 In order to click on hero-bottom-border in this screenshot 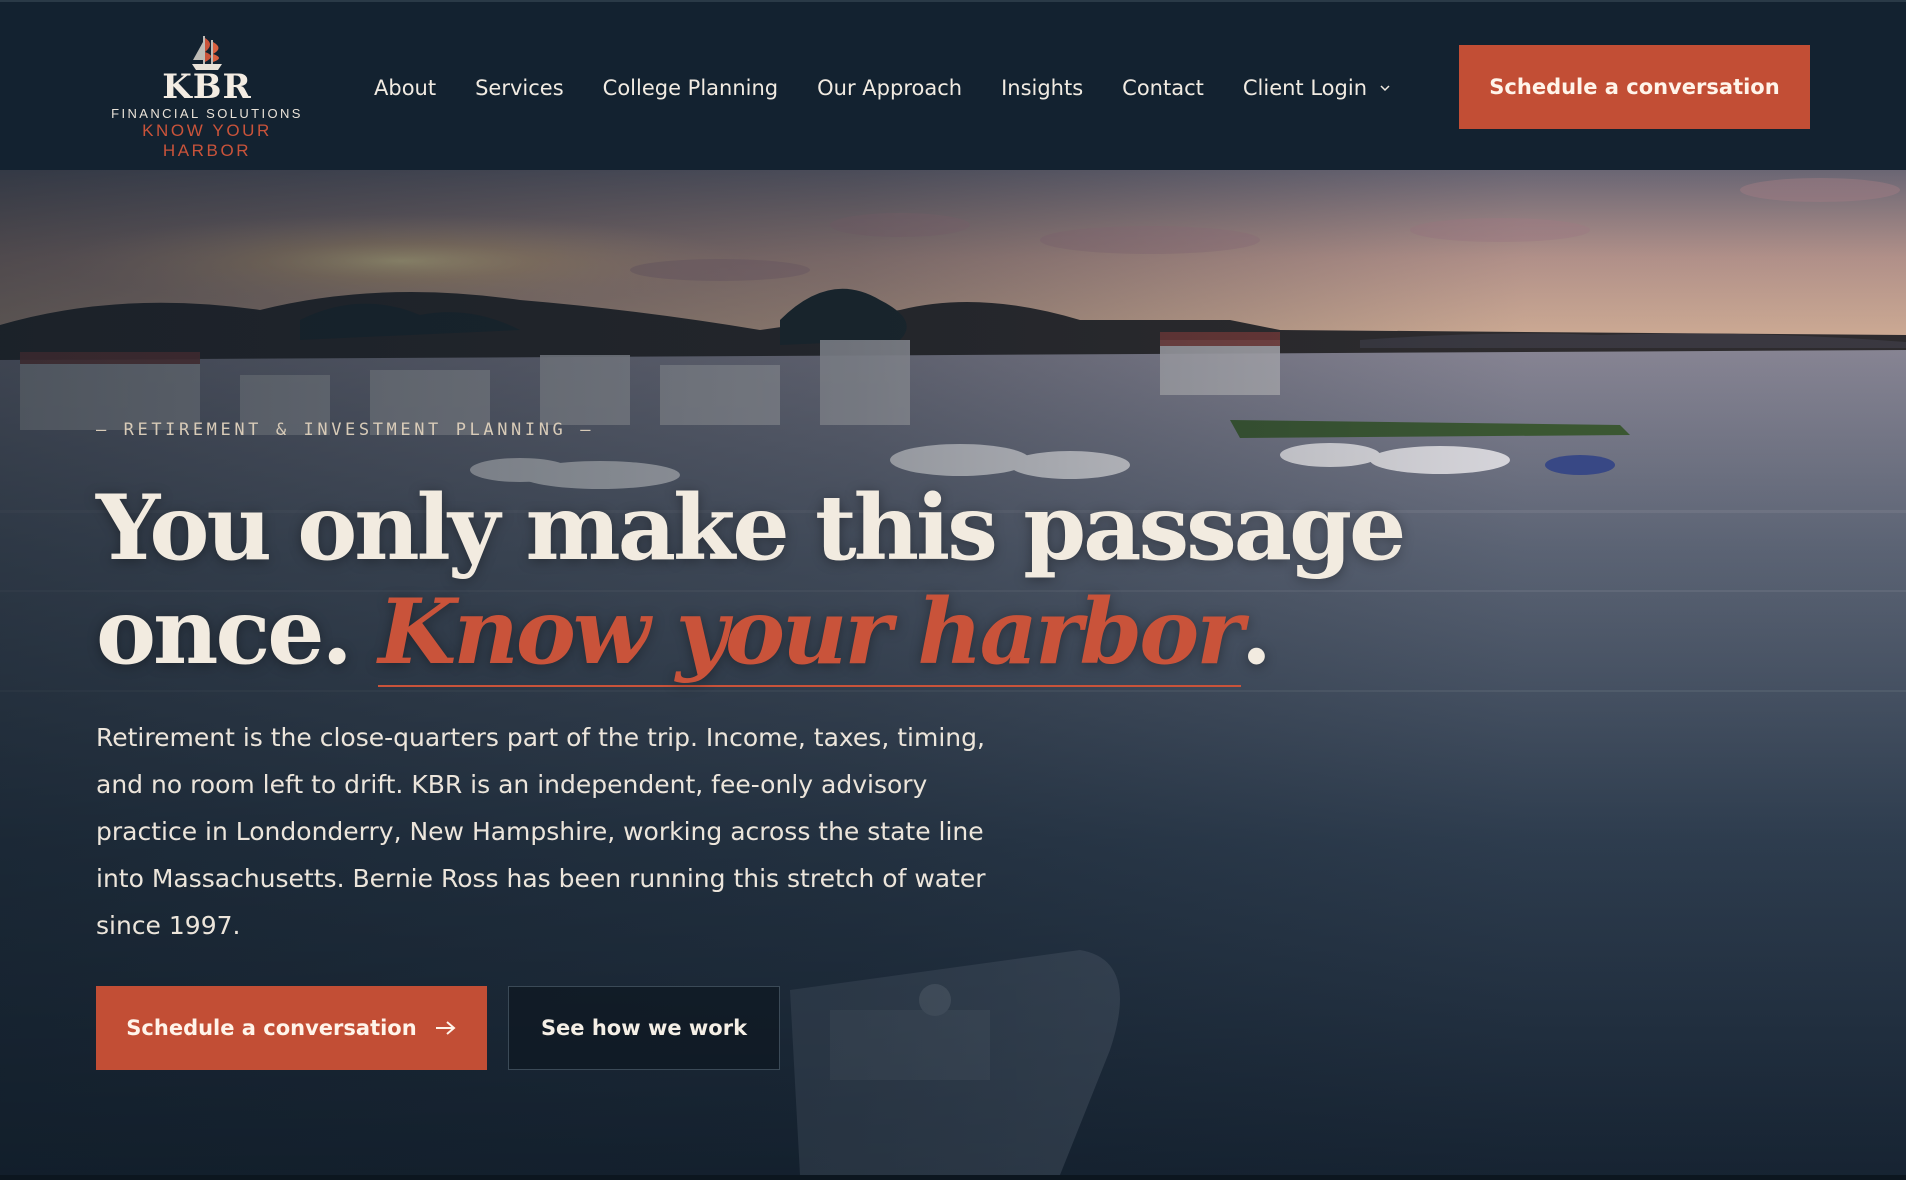, I will do `click(953, 1177)`.